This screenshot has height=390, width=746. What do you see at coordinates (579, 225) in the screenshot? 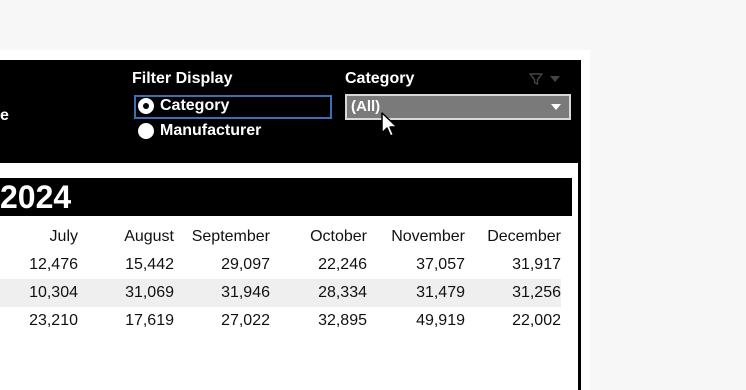
I see `panel-right-border` at bounding box center [579, 225].